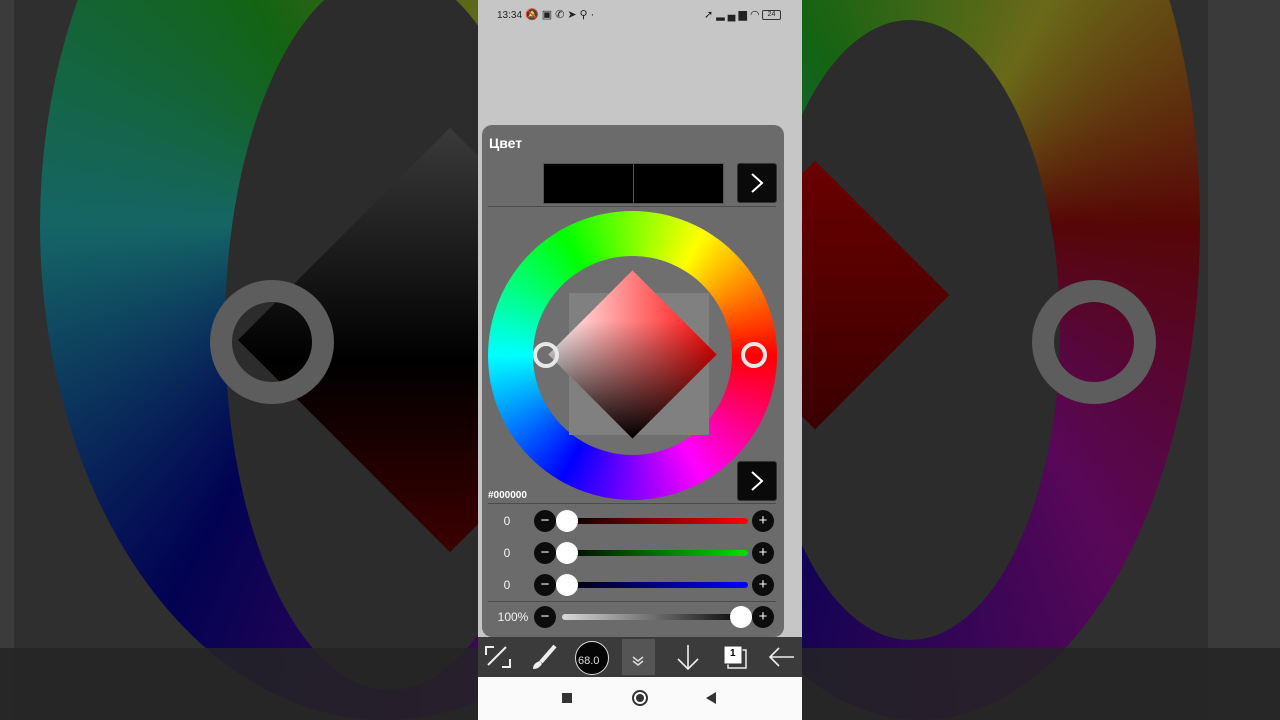  What do you see at coordinates (638, 661) in the screenshot?
I see `collapse-icon` at bounding box center [638, 661].